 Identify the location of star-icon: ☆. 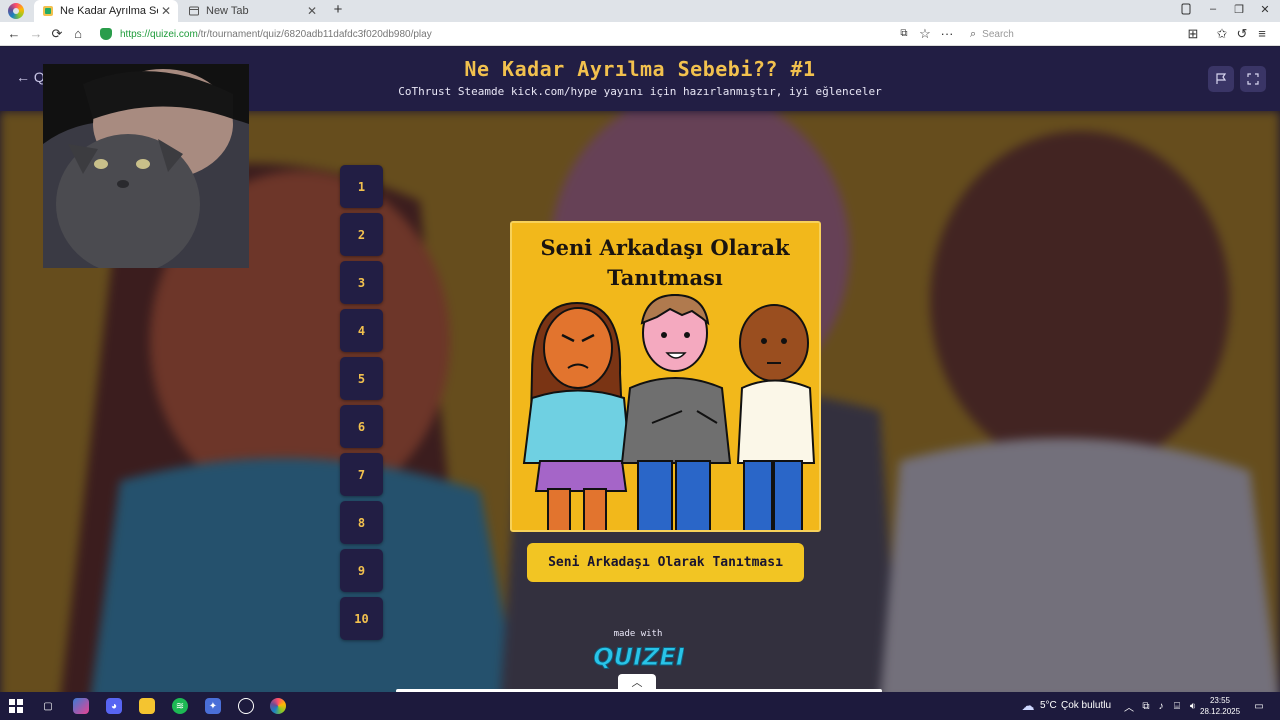
(925, 34).